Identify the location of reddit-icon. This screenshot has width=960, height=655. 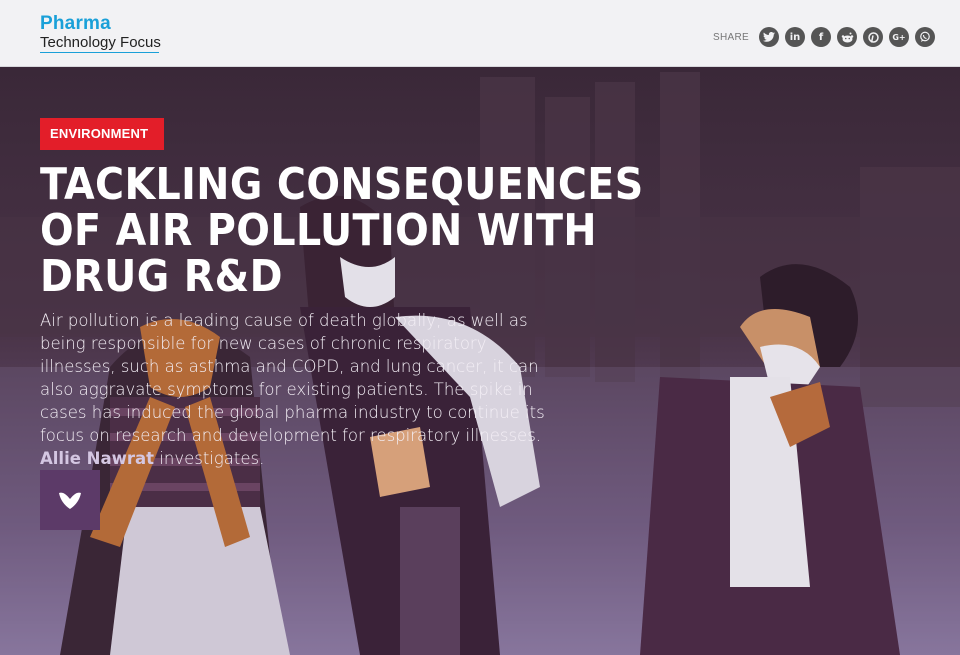
(847, 37).